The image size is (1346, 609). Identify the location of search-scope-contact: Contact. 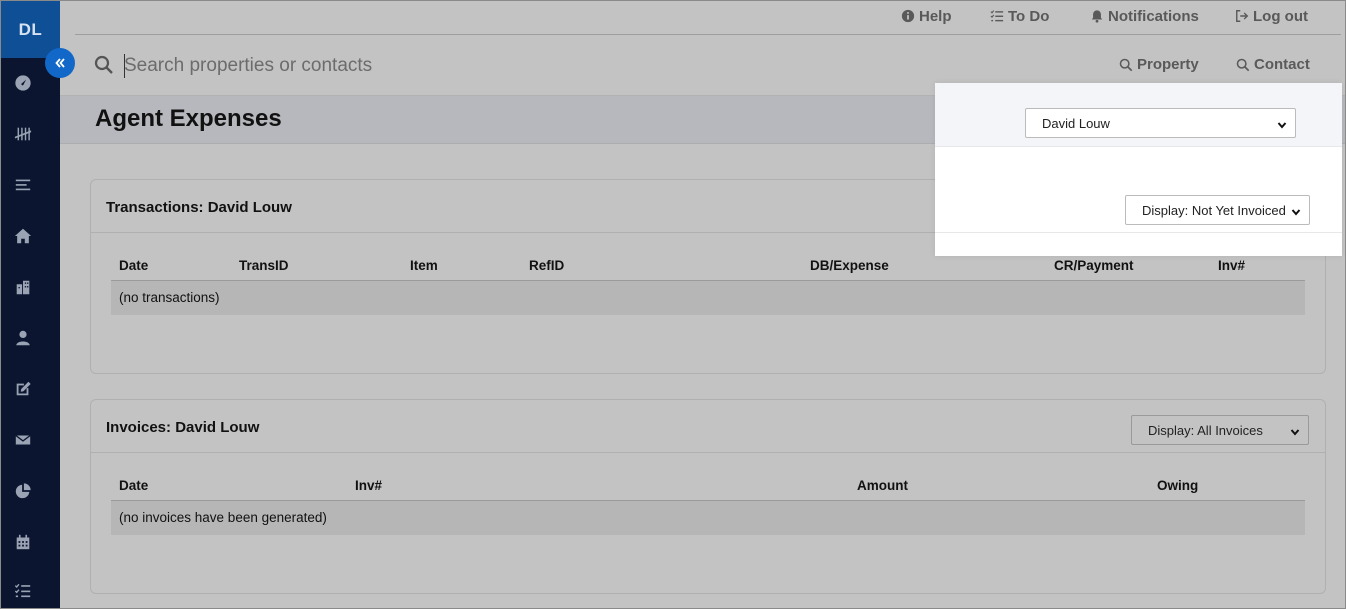
(1273, 64).